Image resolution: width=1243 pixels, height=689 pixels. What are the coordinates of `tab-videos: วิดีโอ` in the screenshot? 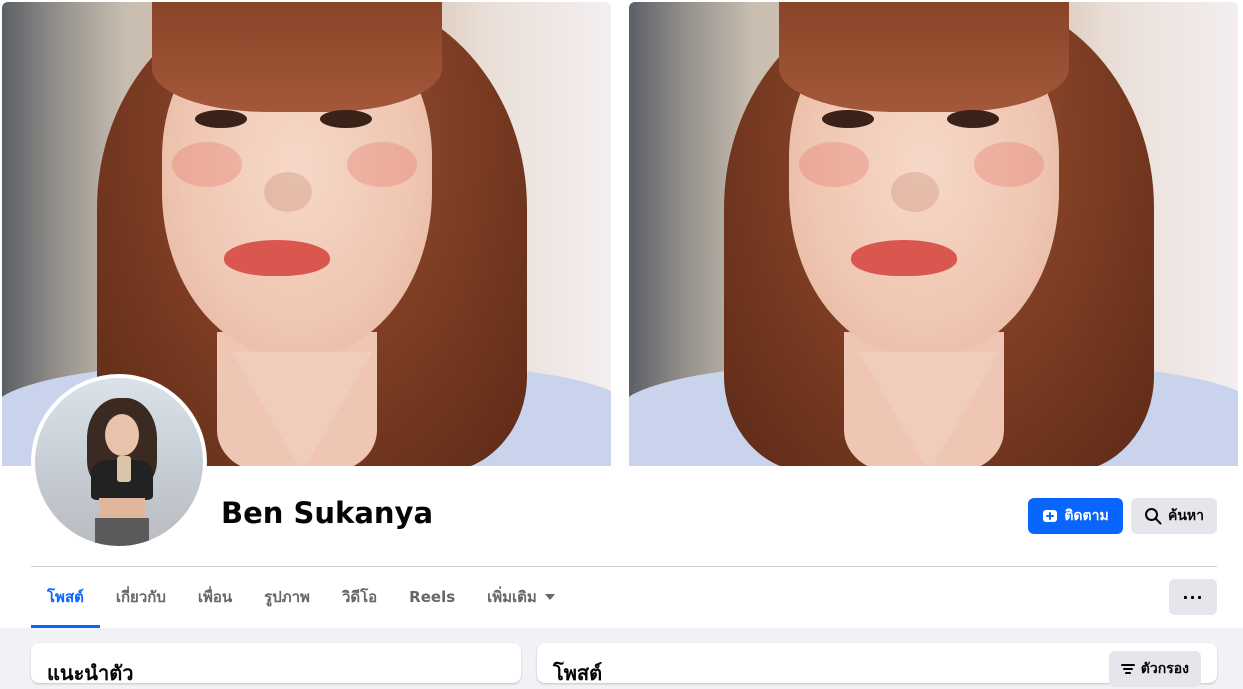 It's located at (359, 597).